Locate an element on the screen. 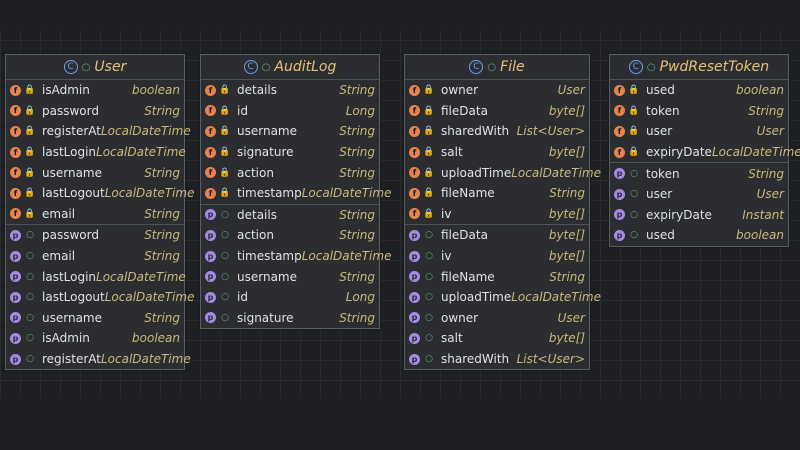 The height and width of the screenshot is (450, 800). field-row: f 🔒 password String is located at coordinates (95, 111).